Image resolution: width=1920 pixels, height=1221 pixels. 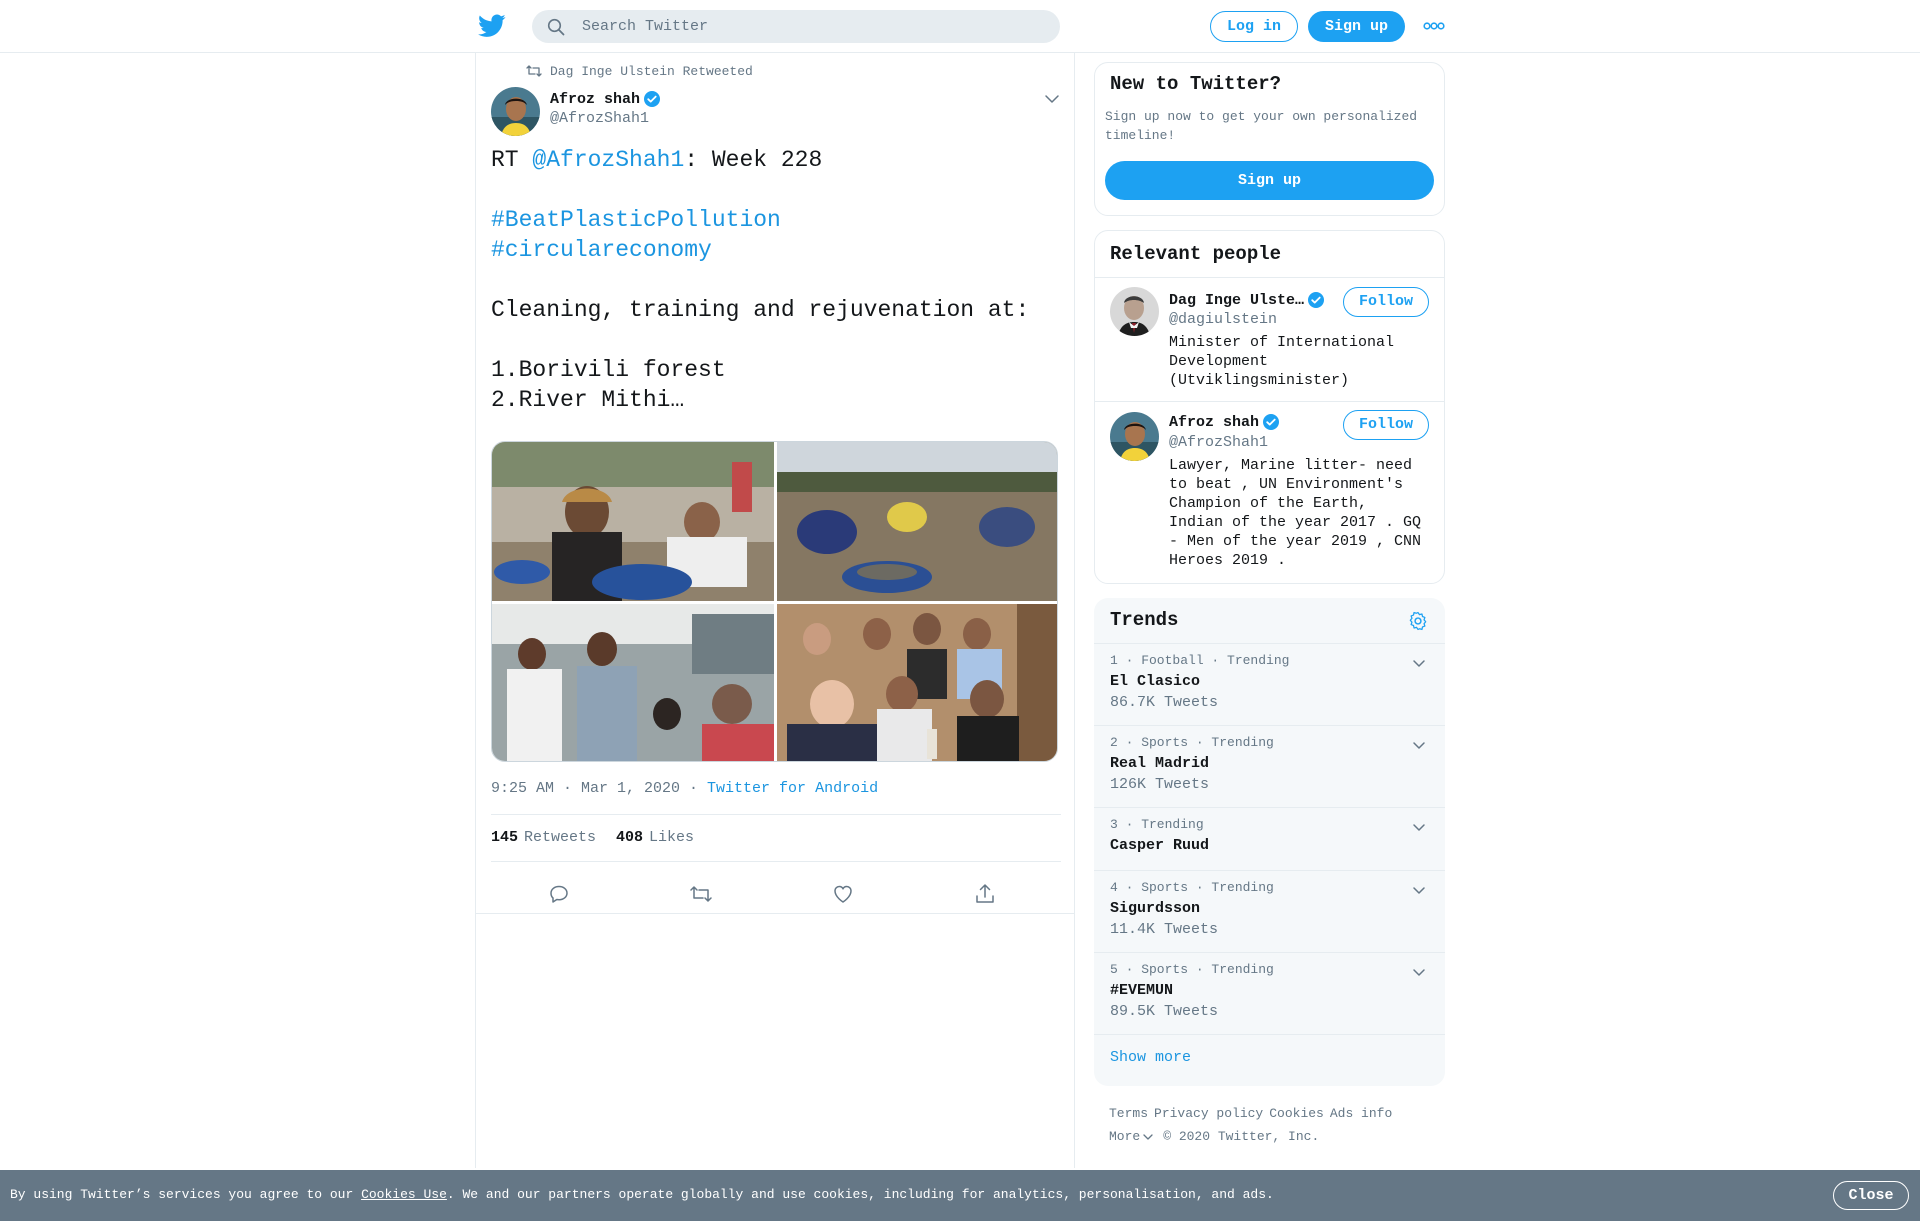 I want to click on retweet-icon, so click(x=701, y=894).